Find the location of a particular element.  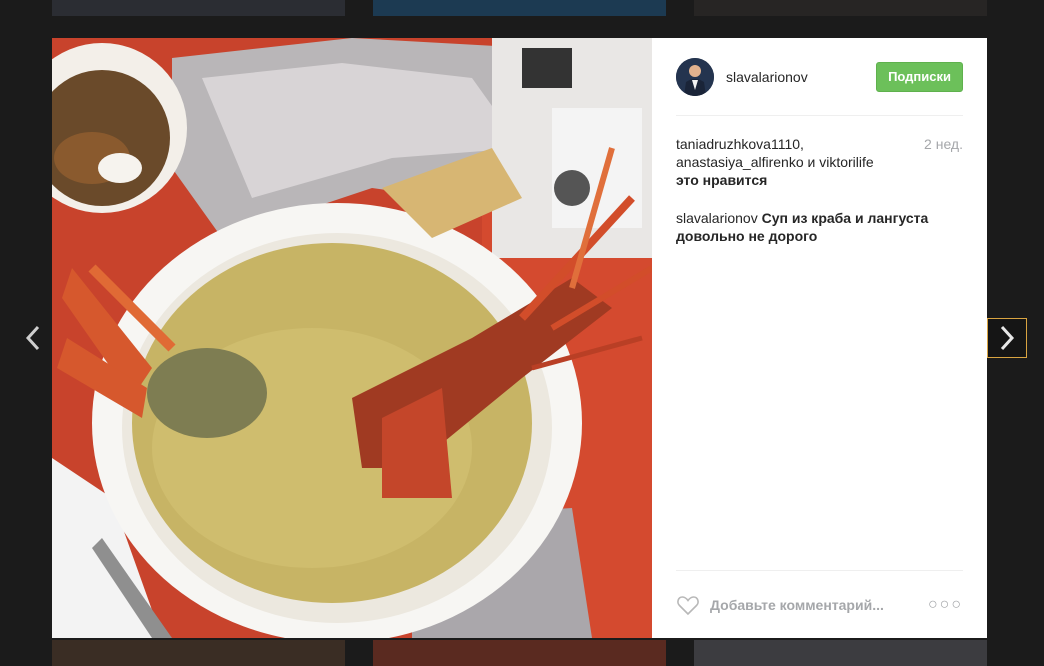

likes-suffix: это нравится is located at coordinates (722, 180).